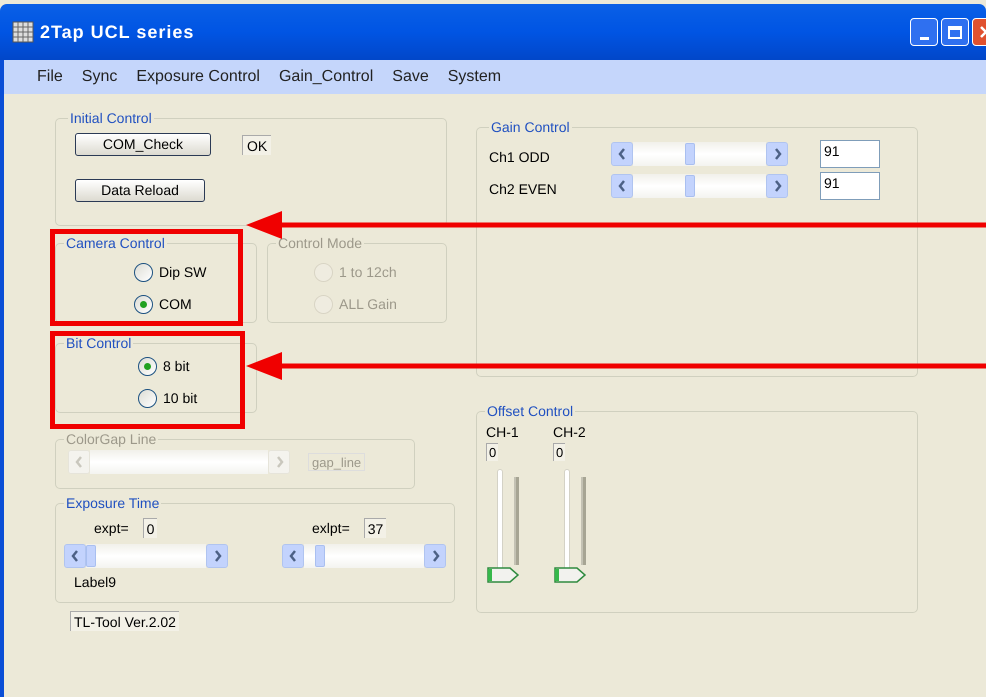  Describe the element at coordinates (257, 144) in the screenshot. I see `status-field: OK` at that location.